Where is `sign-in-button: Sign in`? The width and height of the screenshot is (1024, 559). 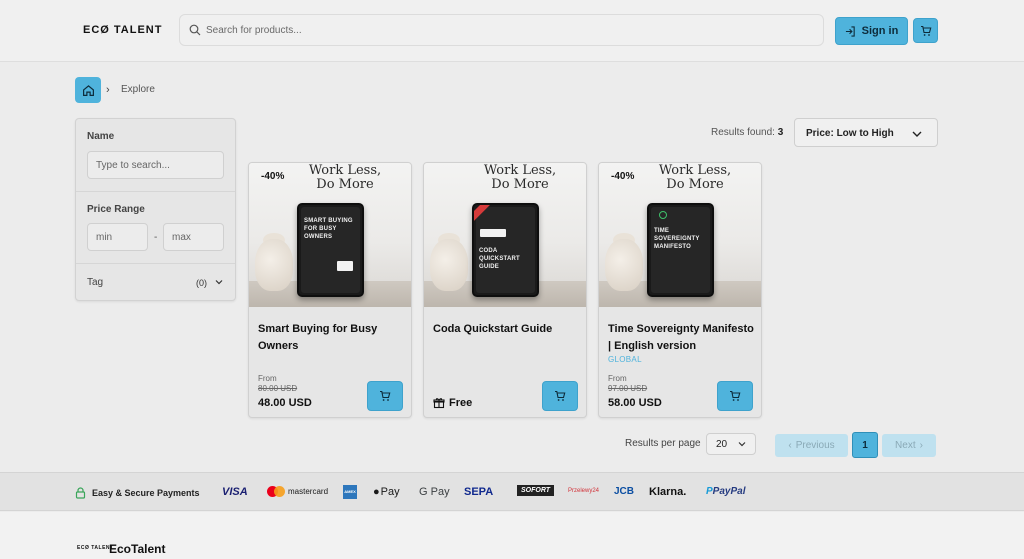 sign-in-button: Sign in is located at coordinates (871, 31).